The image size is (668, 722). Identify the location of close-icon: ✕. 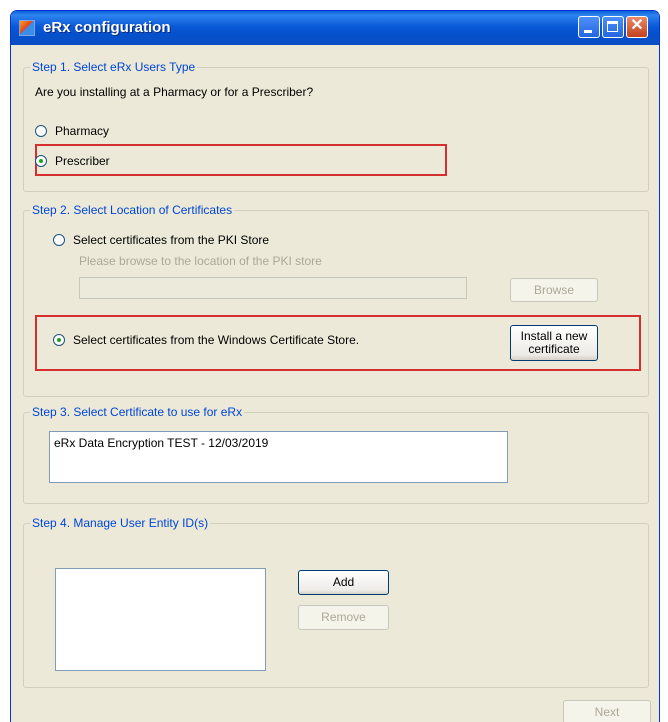
(637, 25).